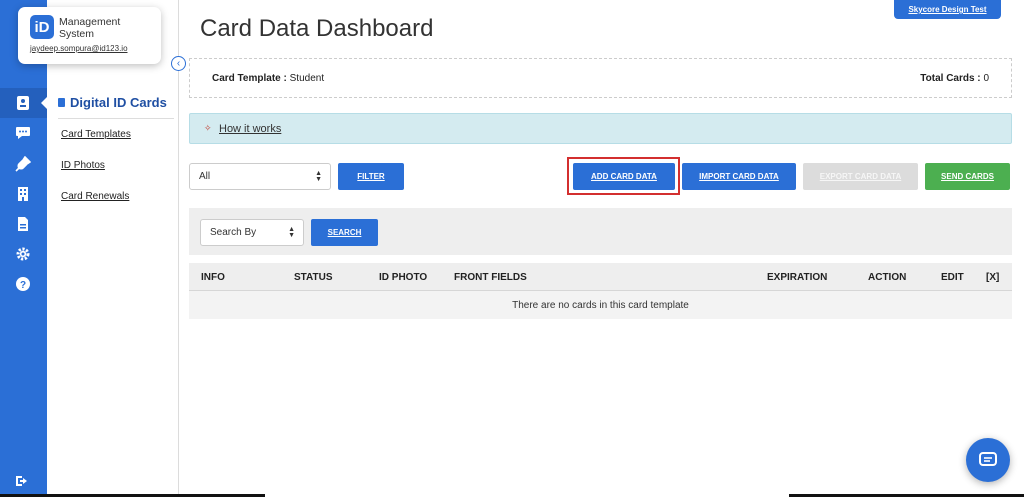 Image resolution: width=1024 pixels, height=497 pixels. Describe the element at coordinates (118, 102) in the screenshot. I see `sidebar-title-text: Digital ID Cards` at that location.